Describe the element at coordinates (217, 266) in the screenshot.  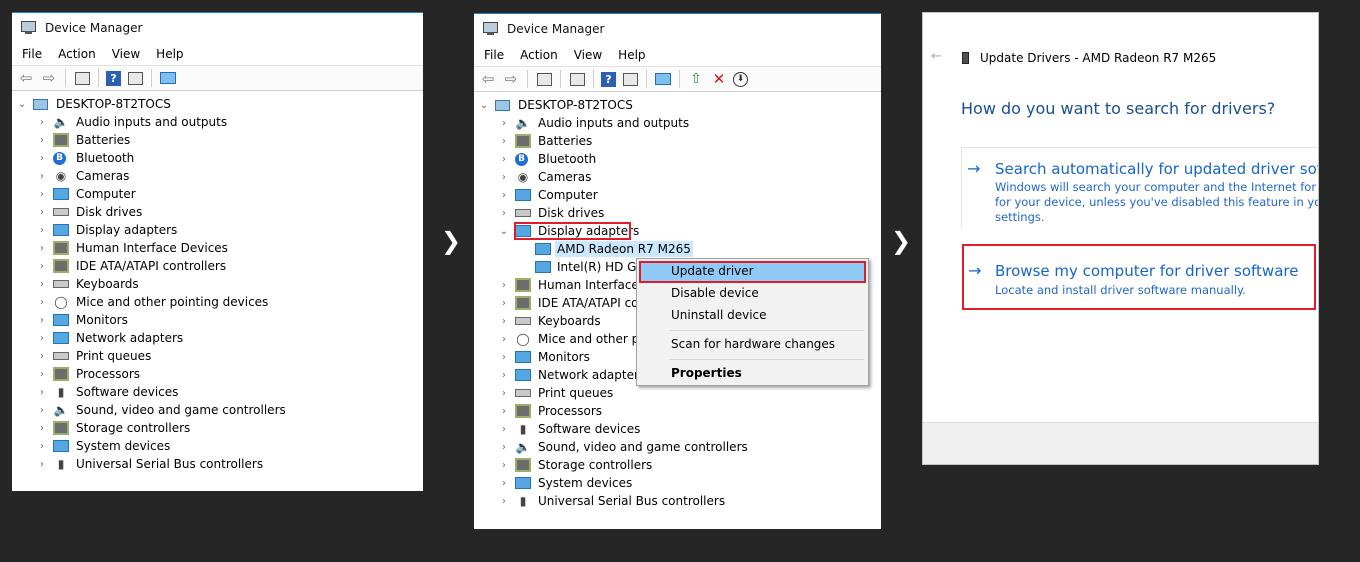
I see `tree-item-ide: › IDE ATA/ATAPI controllers` at that location.